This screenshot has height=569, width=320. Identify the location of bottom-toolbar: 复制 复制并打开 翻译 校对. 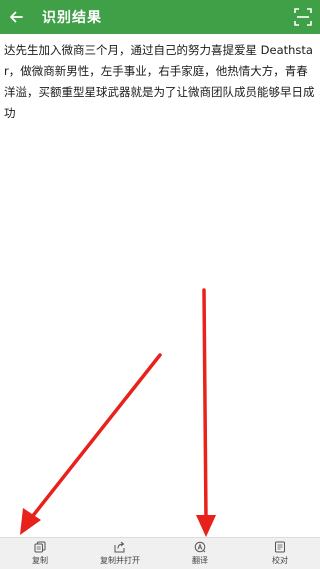
(160, 553).